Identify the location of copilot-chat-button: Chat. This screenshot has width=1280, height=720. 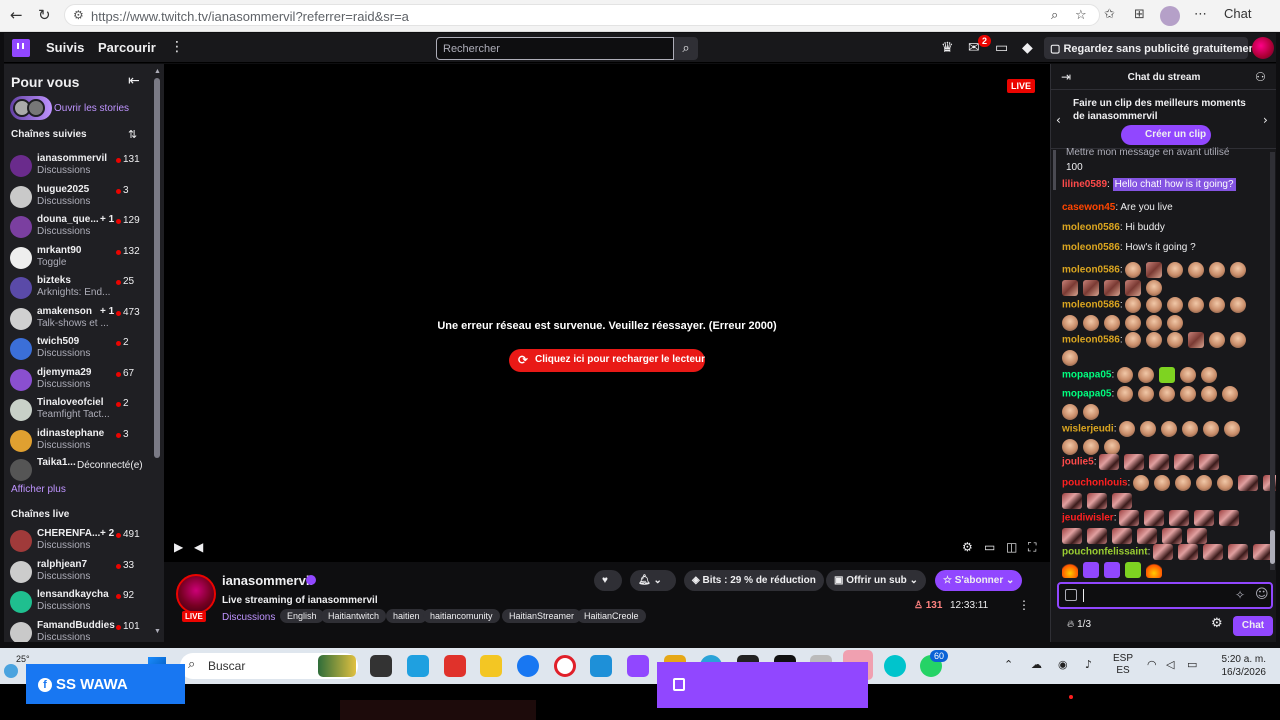
(1237, 13).